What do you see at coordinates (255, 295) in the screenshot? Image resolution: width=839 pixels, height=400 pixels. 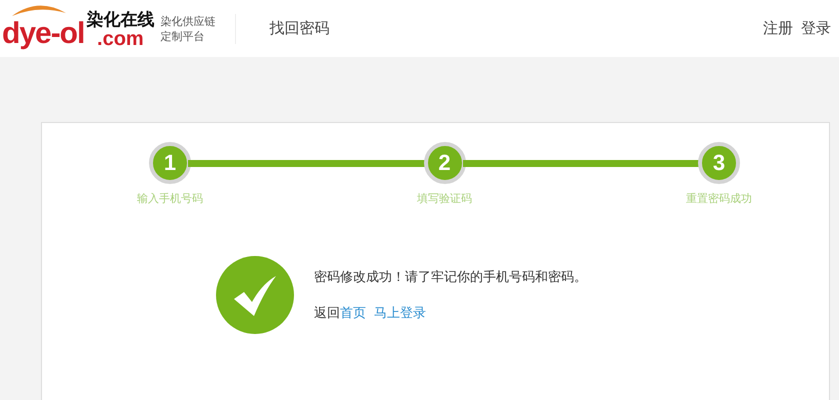 I see `checkmark-icon` at bounding box center [255, 295].